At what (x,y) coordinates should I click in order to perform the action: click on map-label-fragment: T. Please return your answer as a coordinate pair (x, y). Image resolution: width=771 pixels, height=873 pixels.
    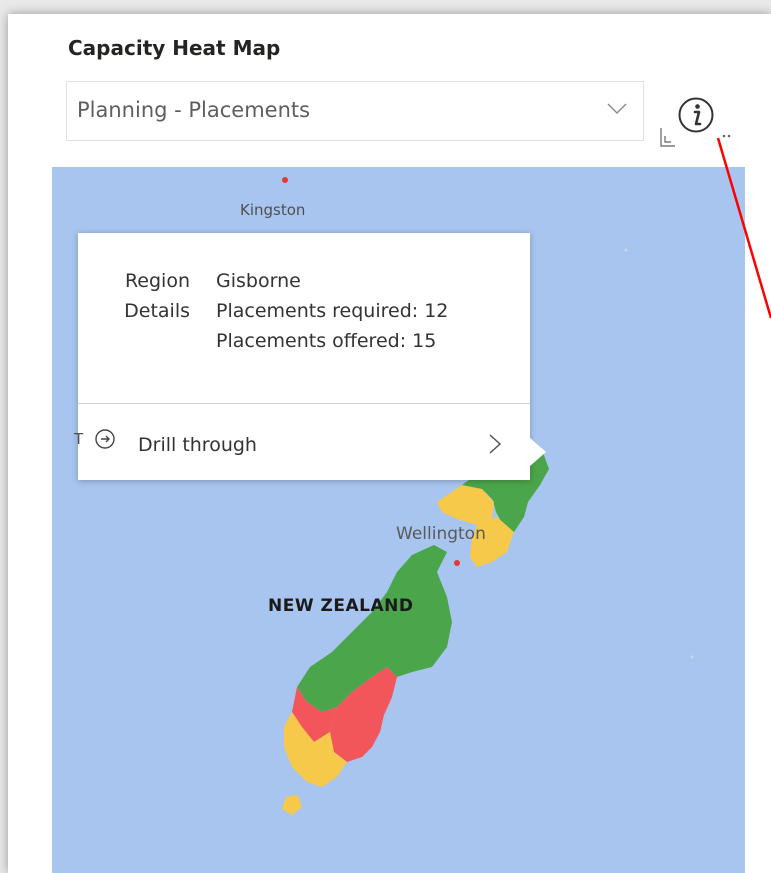
    Looking at the image, I should click on (79, 439).